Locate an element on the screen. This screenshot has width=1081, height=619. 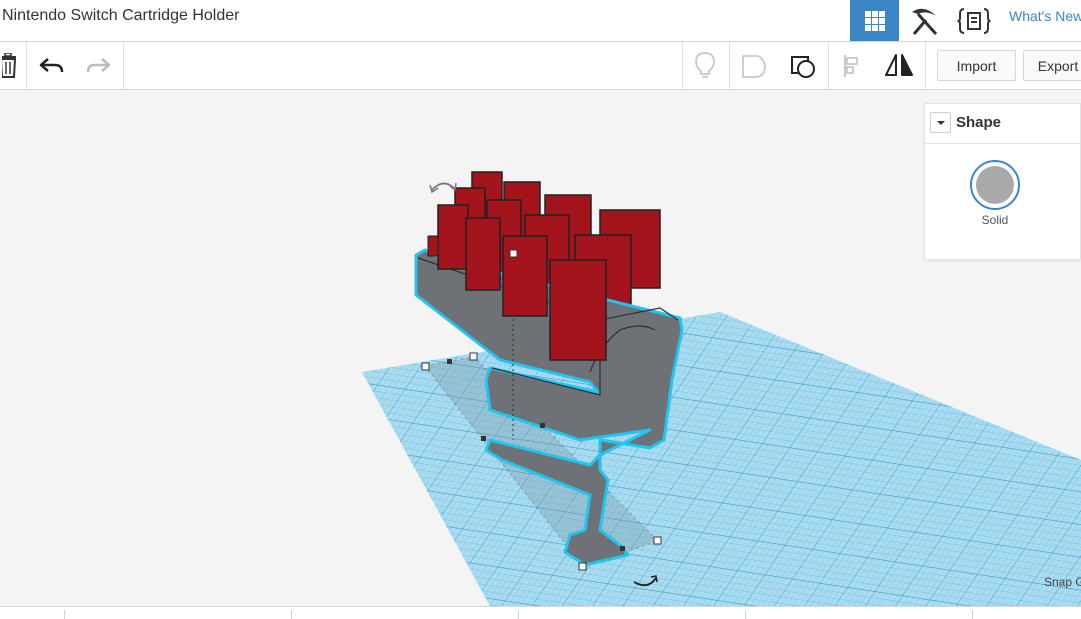
grid-view-button is located at coordinates (874, 20).